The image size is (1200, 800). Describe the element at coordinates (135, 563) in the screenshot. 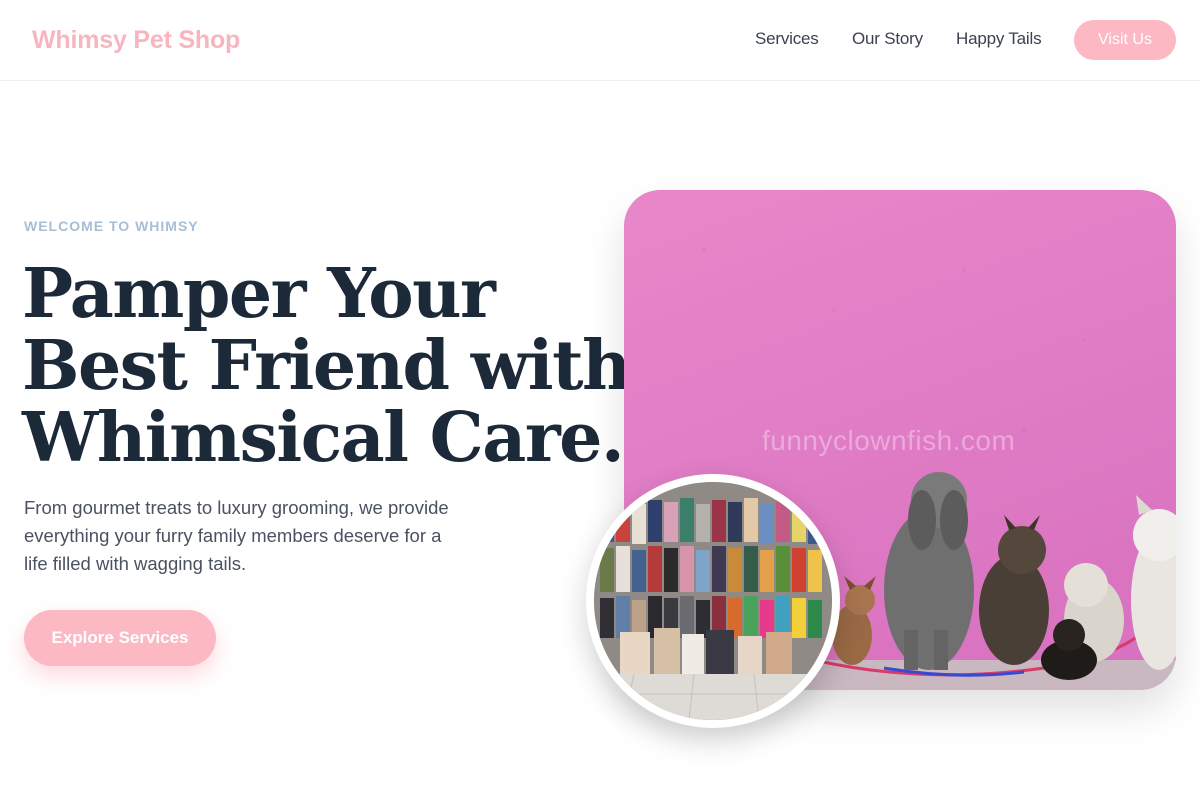

I see `description-line: life filled with wagging tails.` at that location.